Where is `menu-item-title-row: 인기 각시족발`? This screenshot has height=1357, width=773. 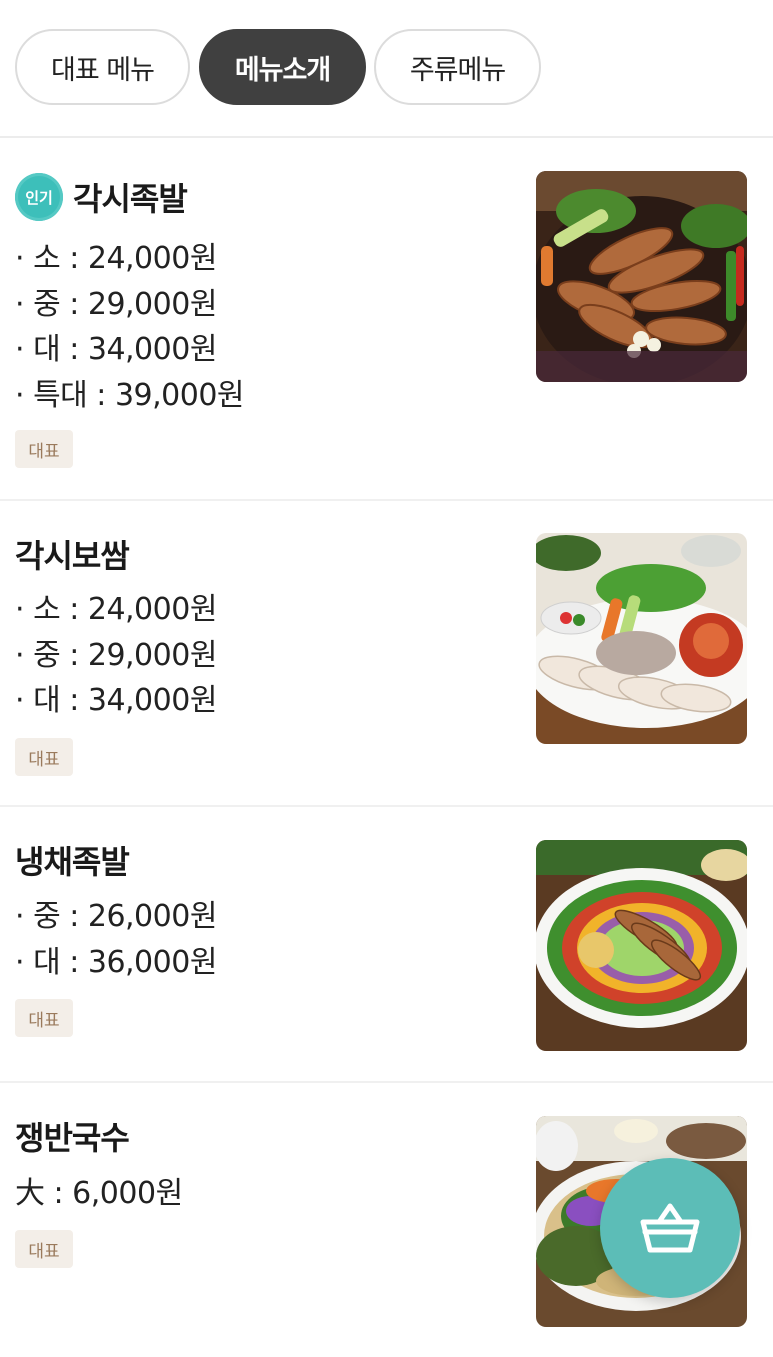 menu-item-title-row: 인기 각시족발 is located at coordinates (101, 197).